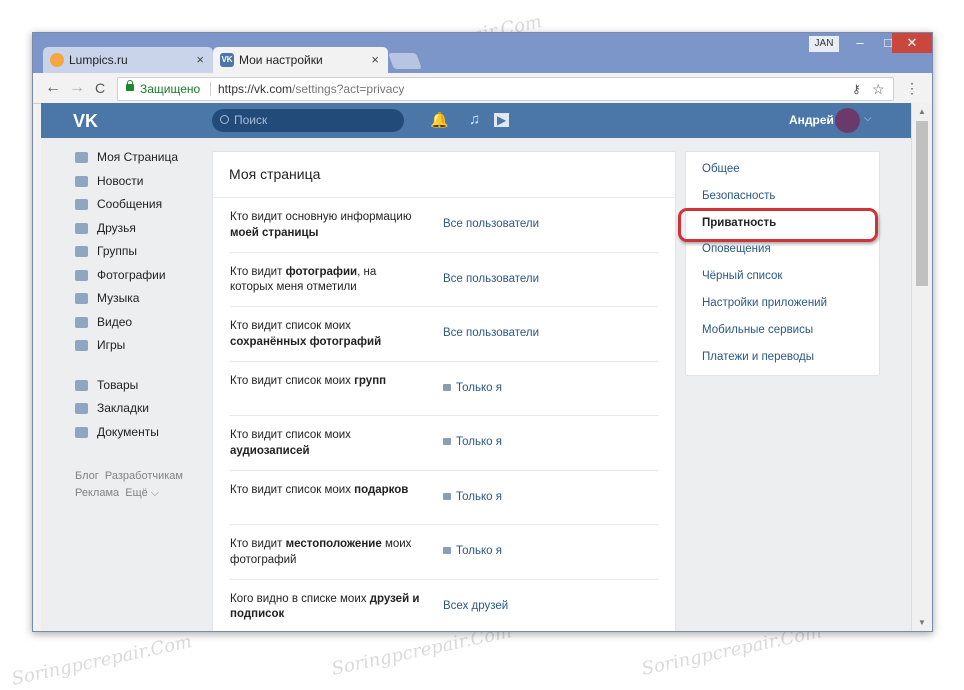 Image resolution: width=964 pixels, height=690 pixels. What do you see at coordinates (210, 89) in the screenshot?
I see `divider` at bounding box center [210, 89].